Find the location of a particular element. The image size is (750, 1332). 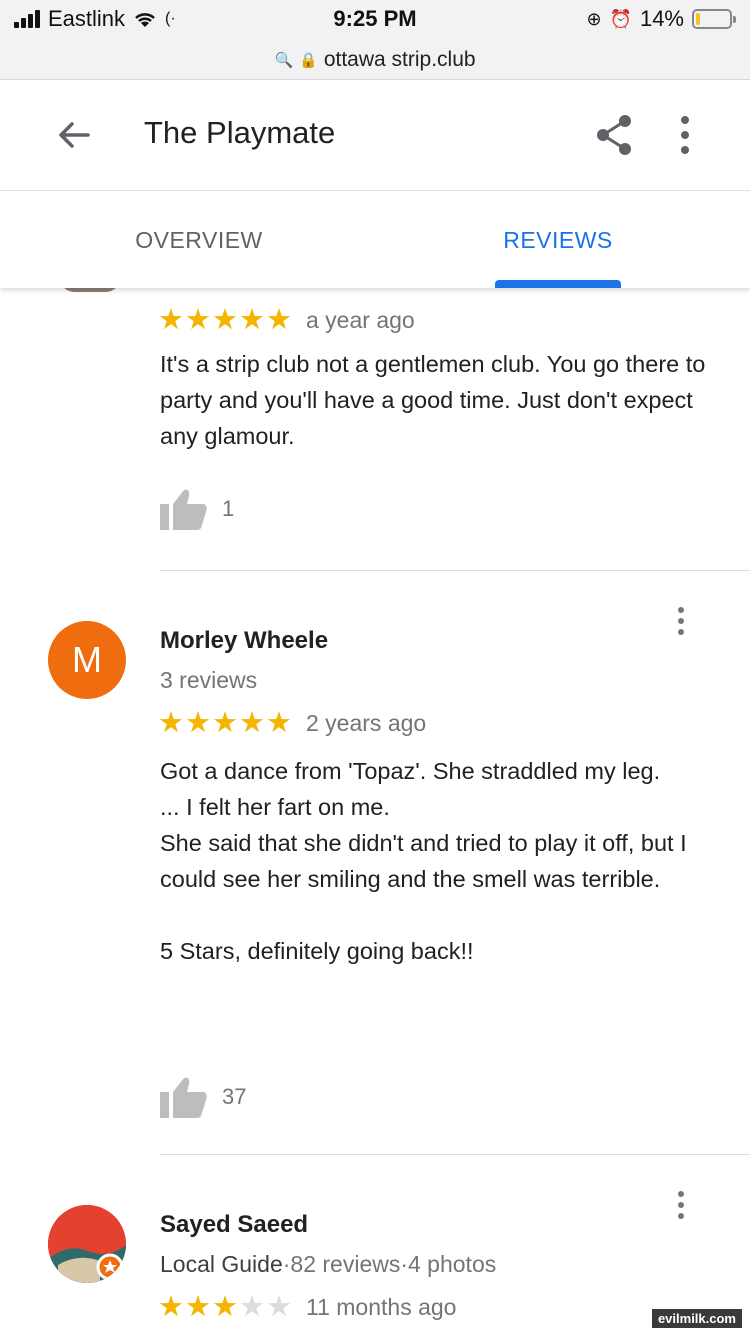

avatar: M is located at coordinates (87, 660).